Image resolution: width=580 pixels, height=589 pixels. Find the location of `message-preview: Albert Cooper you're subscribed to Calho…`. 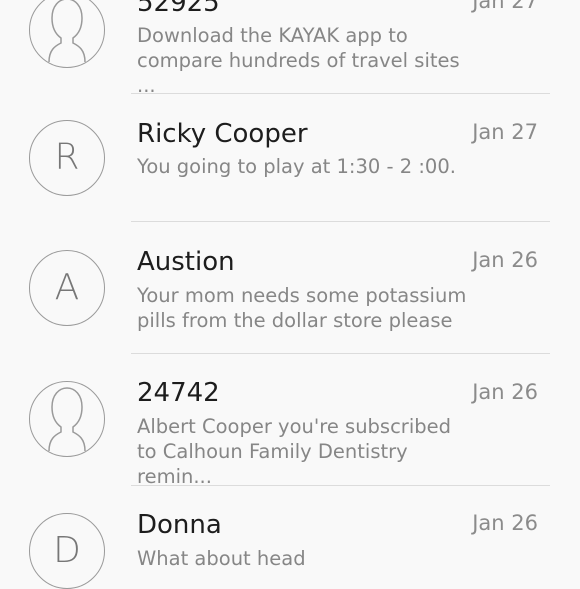

message-preview: Albert Cooper you're subscribed to Calho… is located at coordinates (294, 451).